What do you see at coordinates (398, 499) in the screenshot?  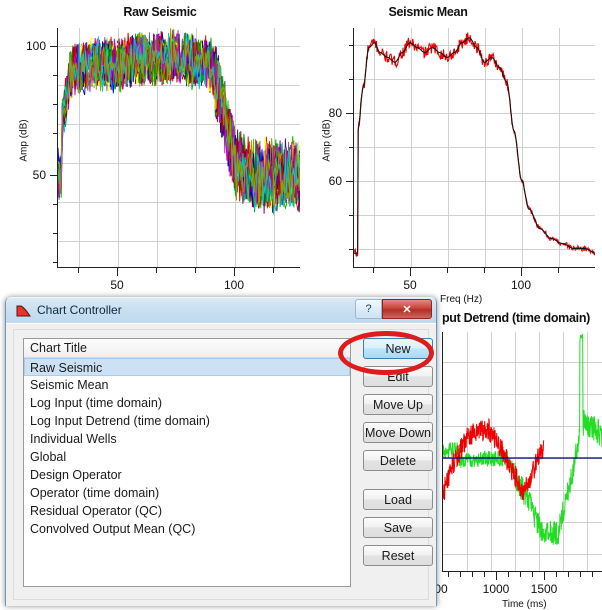 I see `load-button: Load` at bounding box center [398, 499].